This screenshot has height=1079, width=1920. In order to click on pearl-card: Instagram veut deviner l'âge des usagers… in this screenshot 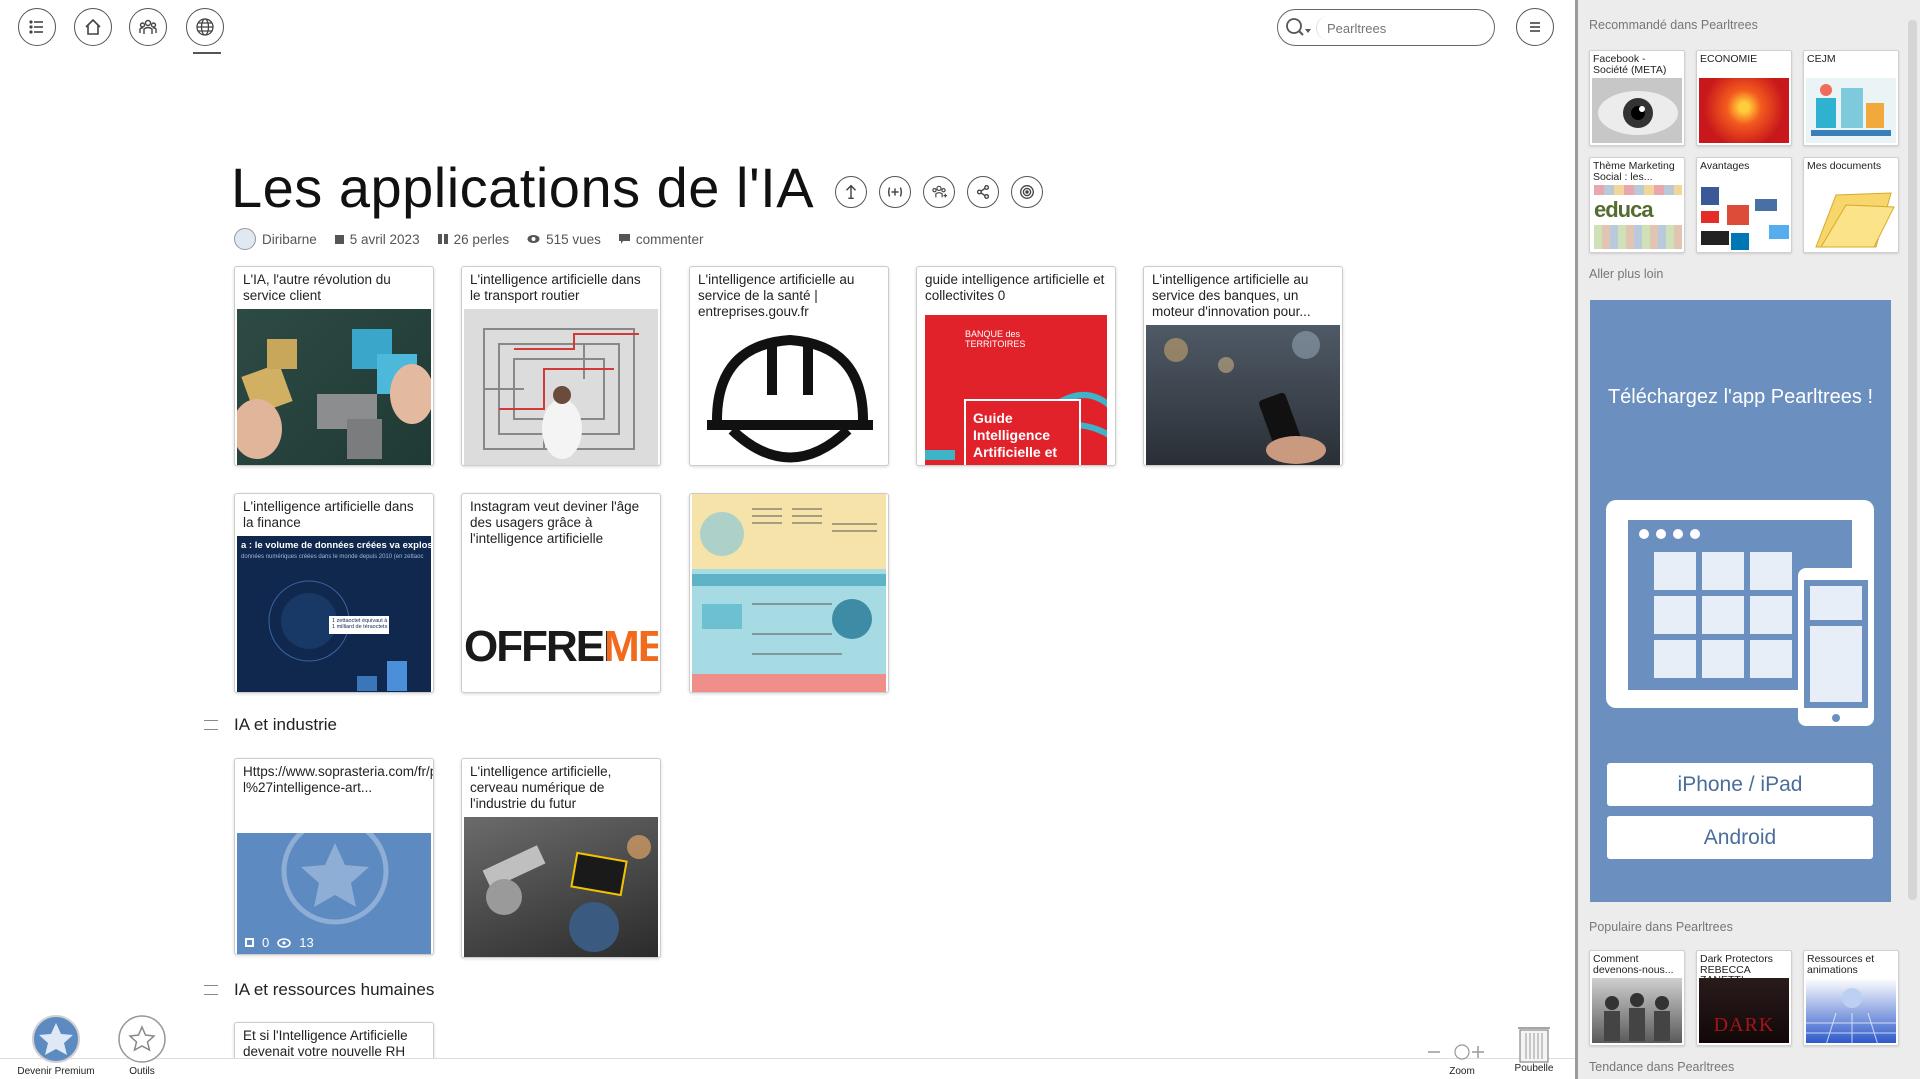, I will do `click(561, 593)`.